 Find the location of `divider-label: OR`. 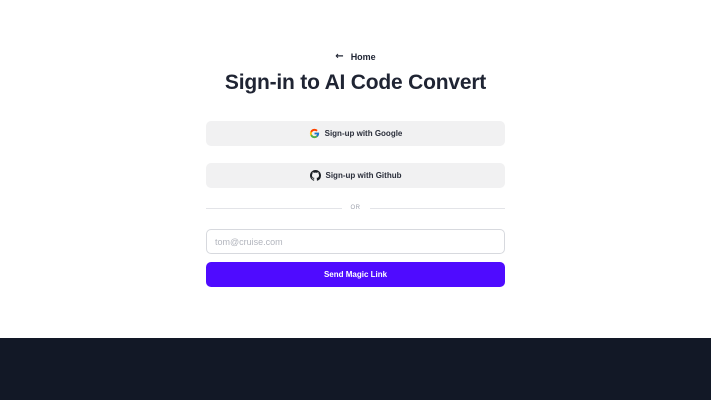

divider-label: OR is located at coordinates (355, 208).